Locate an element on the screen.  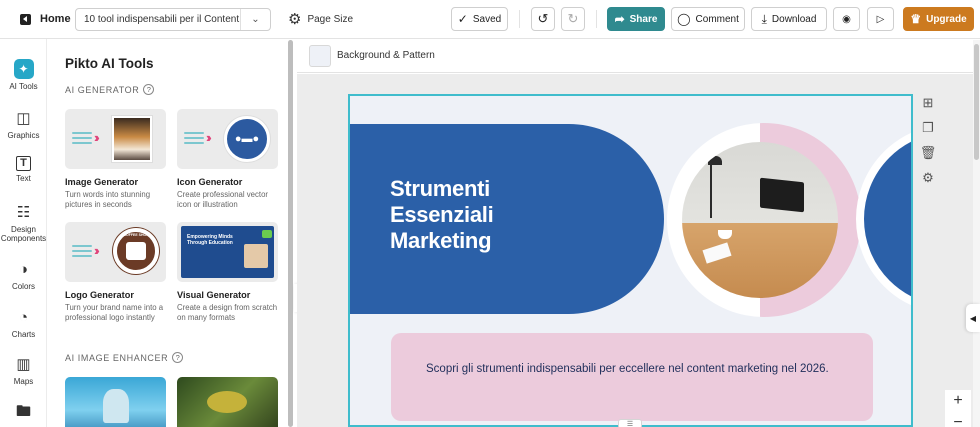
section-heading-ai-generator: AI GENERATOR ? is located at coordinates (110, 89).